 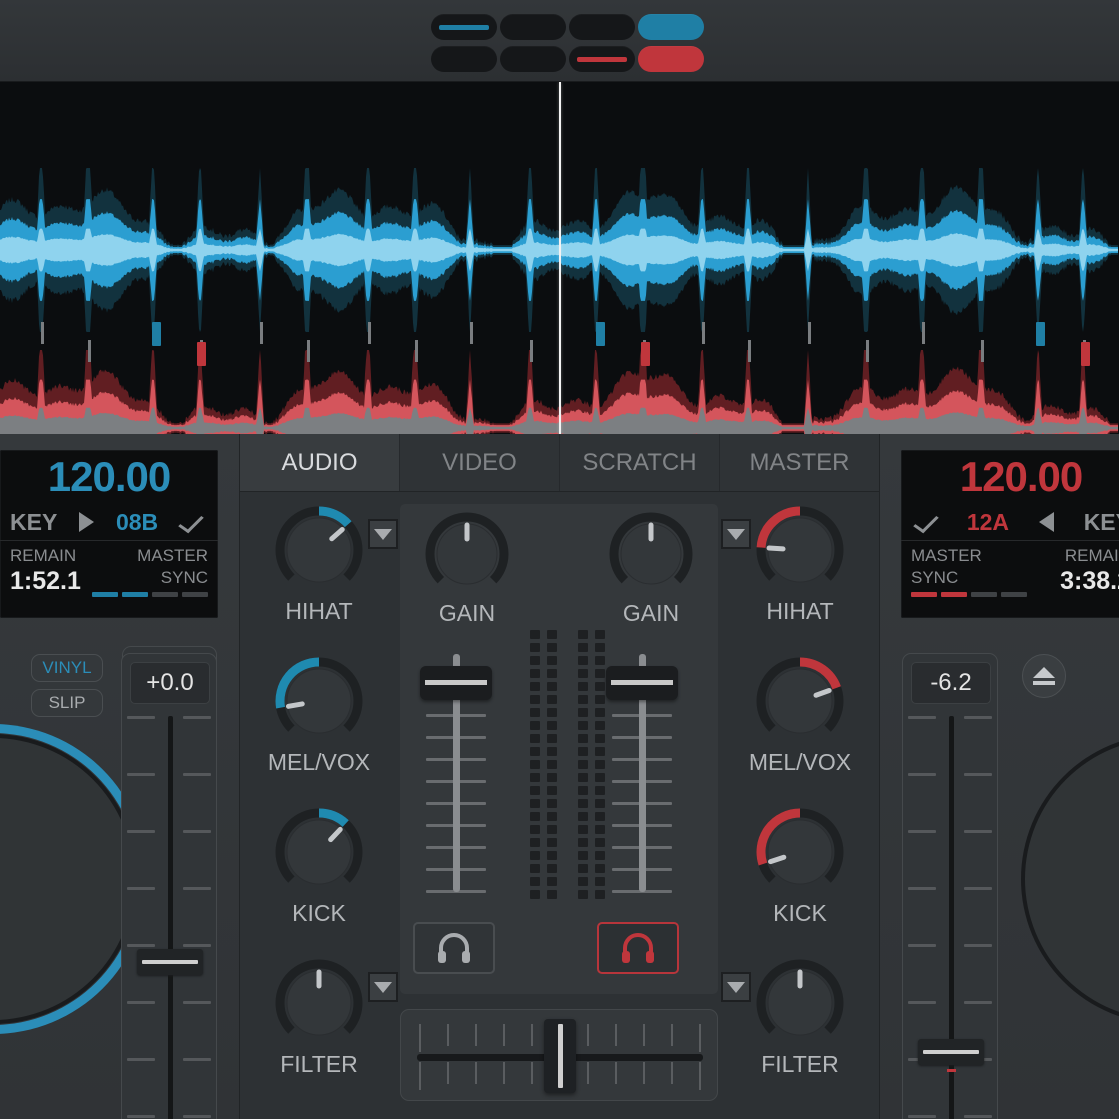 I want to click on deck-b-sync-col: MASTER SYNC, so click(x=969, y=571).